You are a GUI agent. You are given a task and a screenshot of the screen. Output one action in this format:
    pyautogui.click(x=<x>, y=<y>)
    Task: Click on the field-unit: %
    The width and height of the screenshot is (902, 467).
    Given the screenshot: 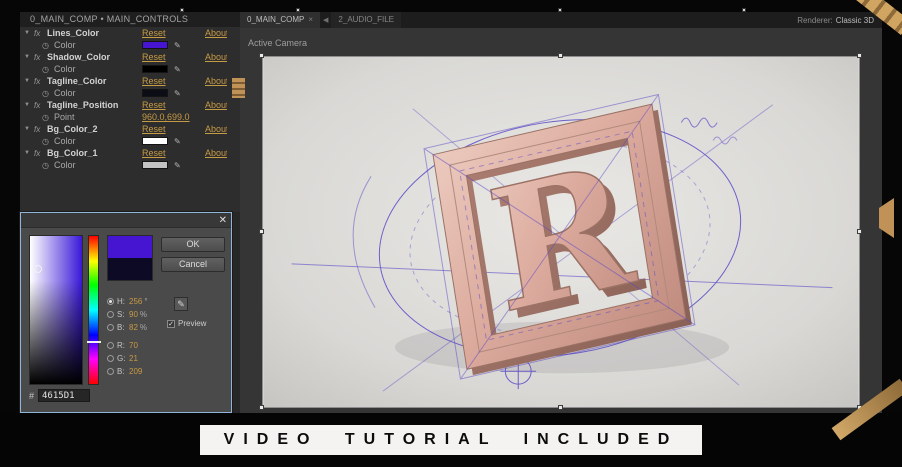 What is the action you would take?
    pyautogui.click(x=143, y=314)
    